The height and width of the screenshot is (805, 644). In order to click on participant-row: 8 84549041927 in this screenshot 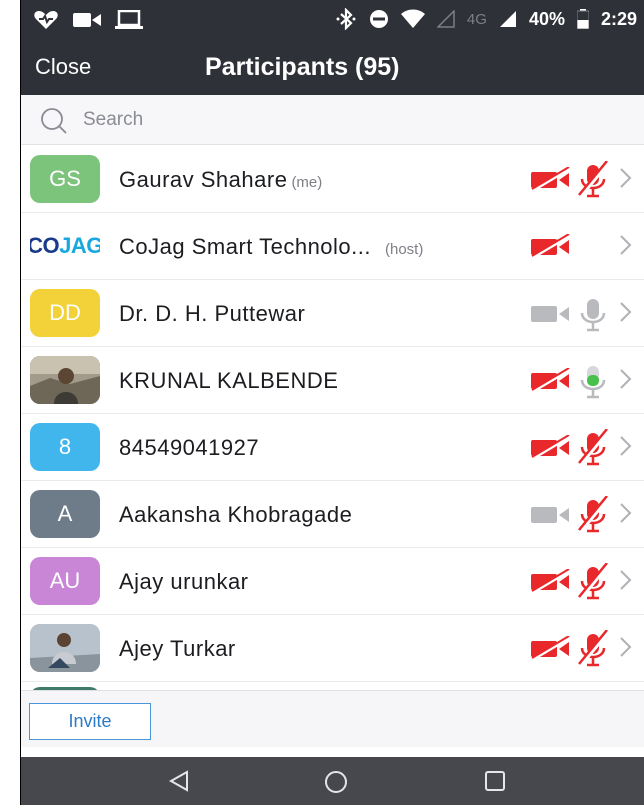, I will do `click(332, 447)`.